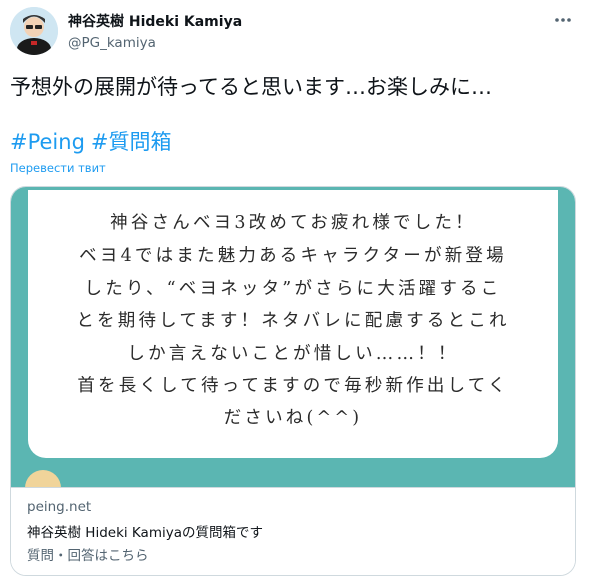  I want to click on note-line: したり、“ベヨネッタ”がさらに大活躍するこ, so click(293, 289).